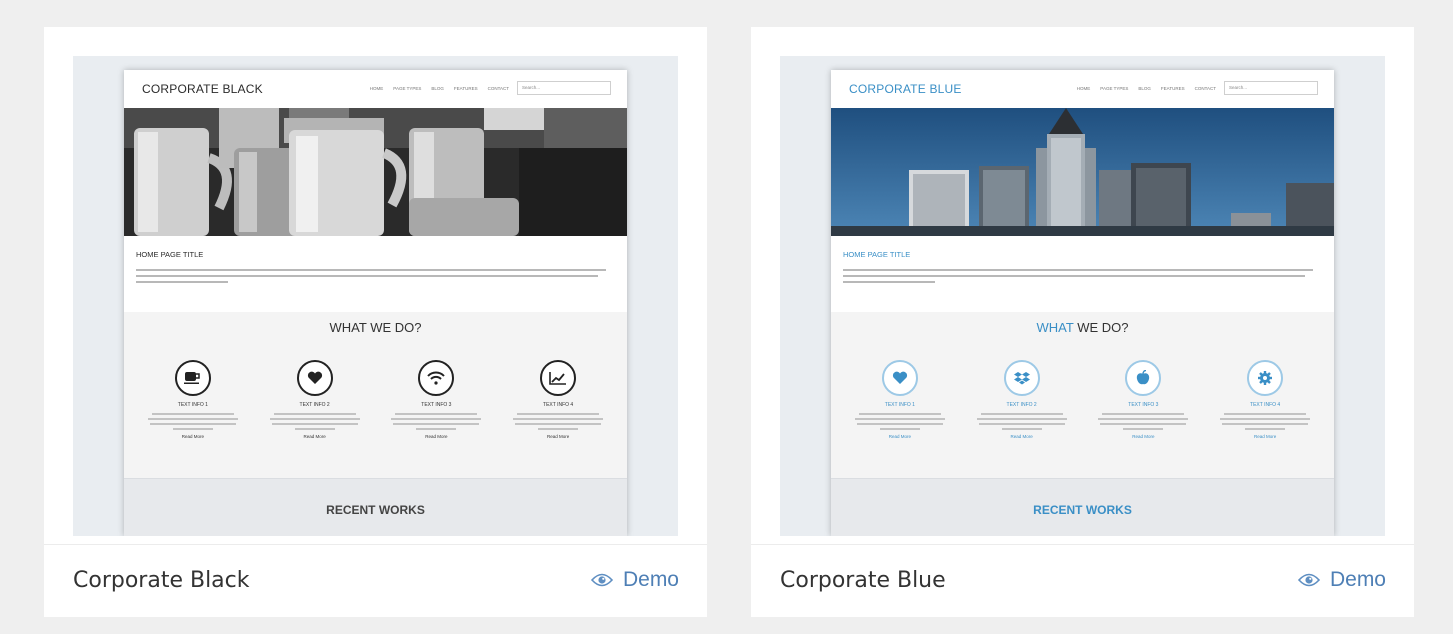 The height and width of the screenshot is (634, 1453). Describe the element at coordinates (192, 378) in the screenshot. I see `coffee-cup-icon` at that location.